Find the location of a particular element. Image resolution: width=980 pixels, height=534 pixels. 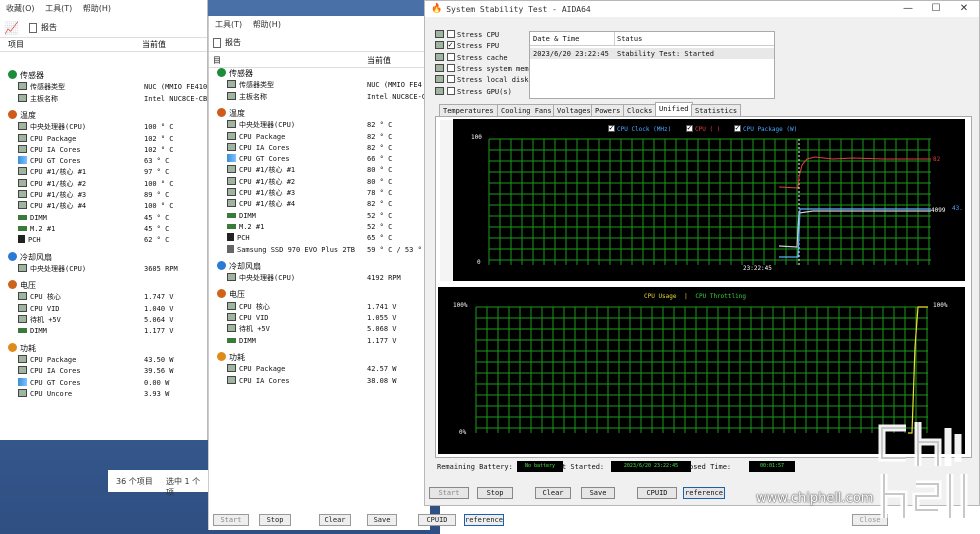

start-button-2: Start is located at coordinates (231, 520).